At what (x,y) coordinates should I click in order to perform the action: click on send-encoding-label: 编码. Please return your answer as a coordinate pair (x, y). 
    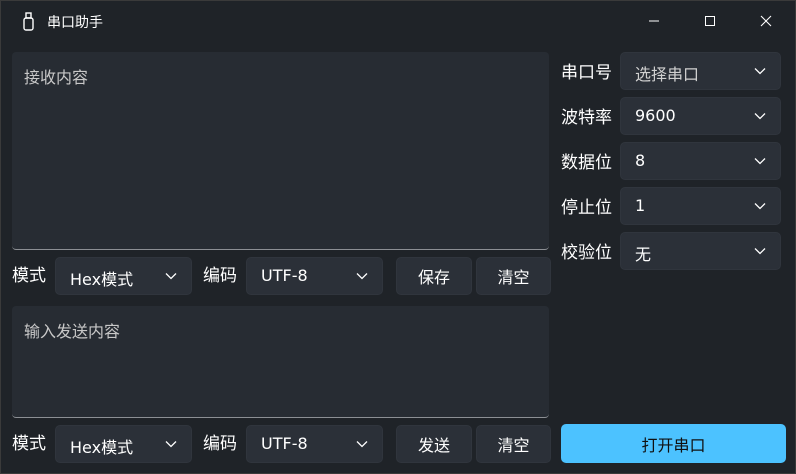
    Looking at the image, I should click on (220, 444).